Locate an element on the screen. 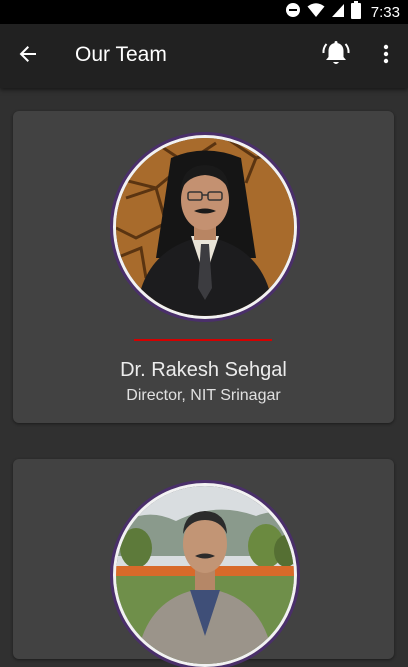  overflow-menu-button is located at coordinates (386, 56).